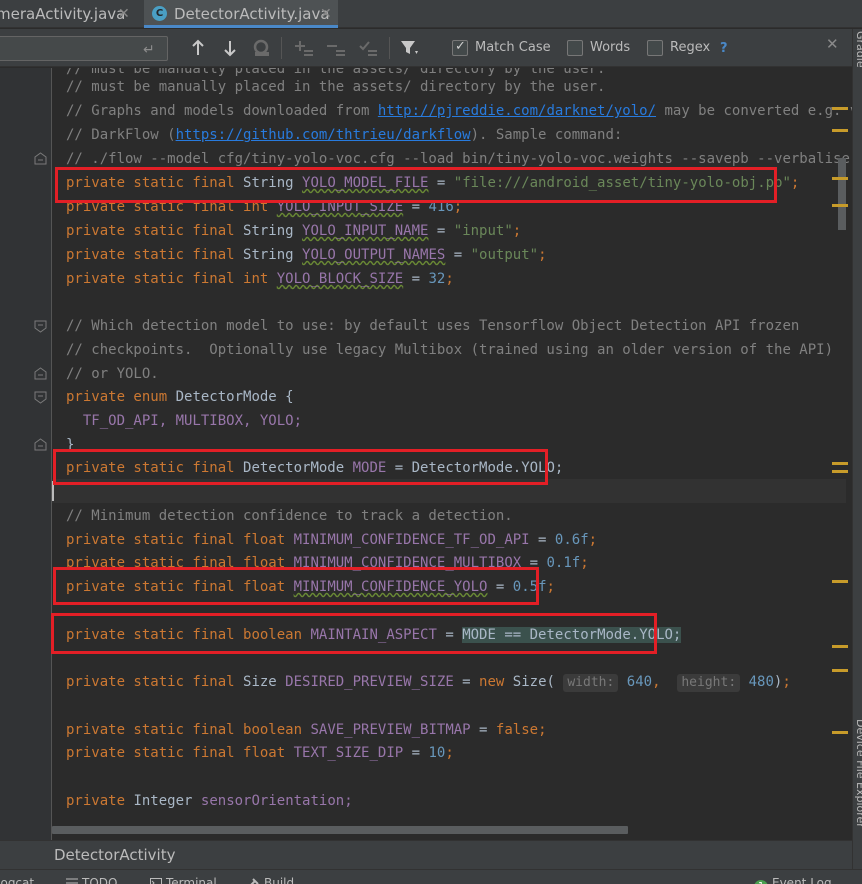 The image size is (862, 884). What do you see at coordinates (340, 279) in the screenshot?
I see `constant-name: YOLO_BLOCK_SIZE` at bounding box center [340, 279].